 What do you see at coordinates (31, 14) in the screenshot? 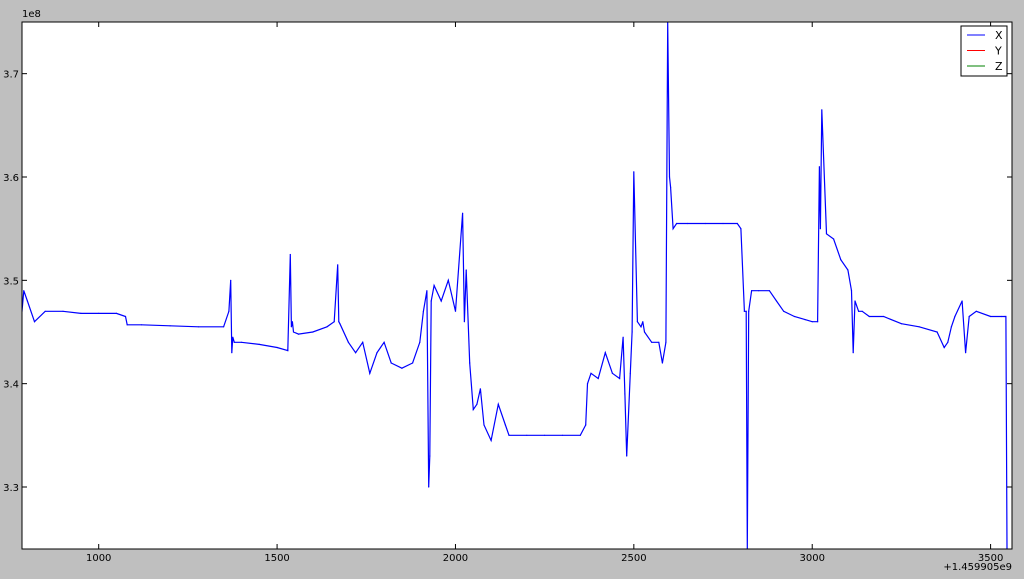
I see `y-scale-label: 1e8` at bounding box center [31, 14].